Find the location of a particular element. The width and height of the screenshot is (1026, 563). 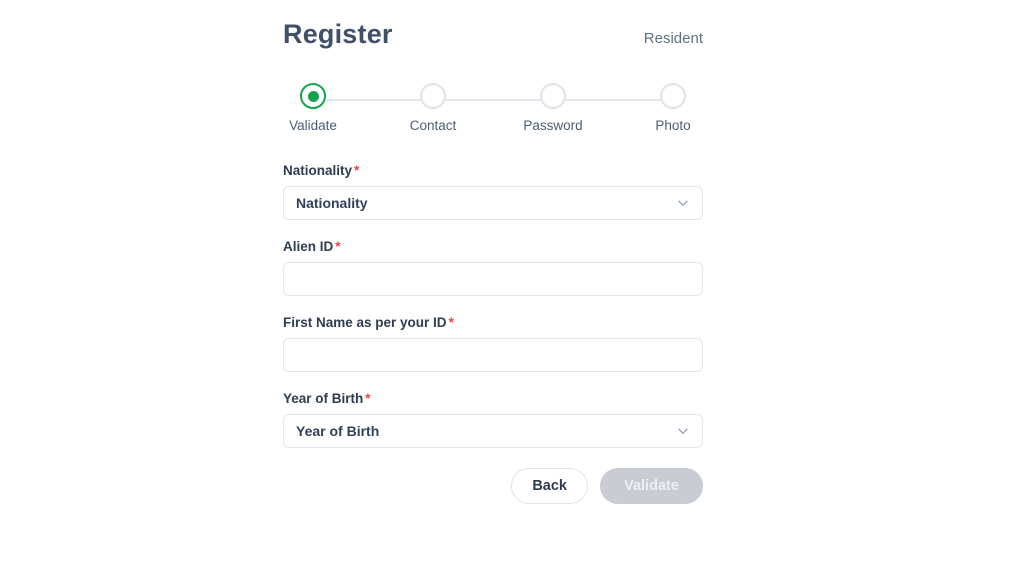

step-contact: Contact is located at coordinates (433, 108).